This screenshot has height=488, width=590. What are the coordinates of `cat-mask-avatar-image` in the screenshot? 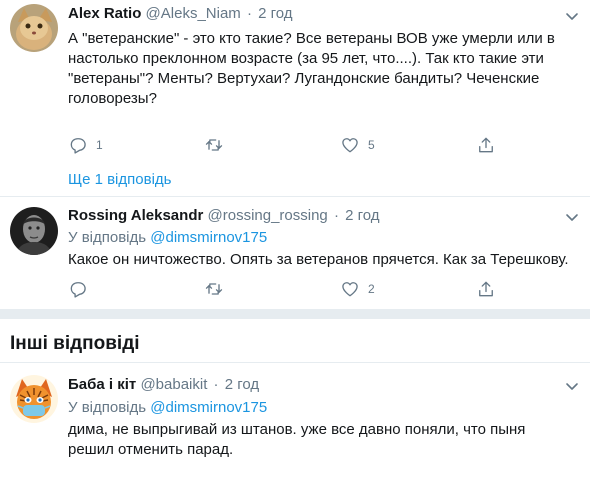 It's located at (34, 399).